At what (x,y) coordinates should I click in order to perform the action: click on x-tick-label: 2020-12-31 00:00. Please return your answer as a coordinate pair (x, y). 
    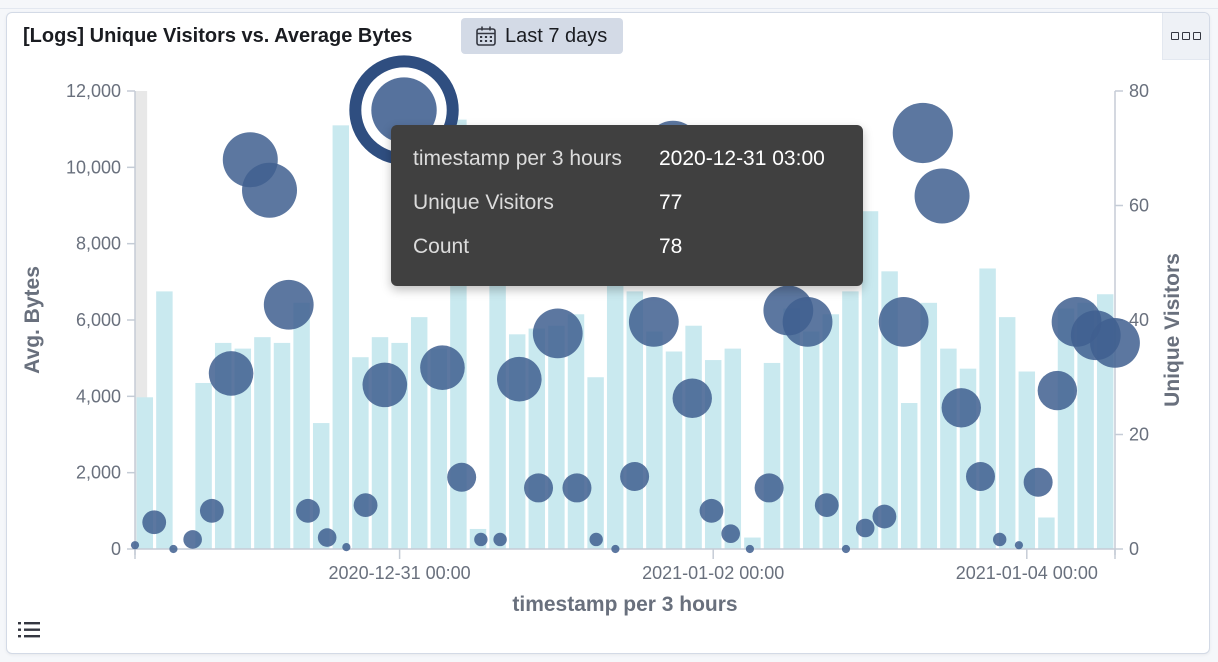
    Looking at the image, I should click on (400, 573).